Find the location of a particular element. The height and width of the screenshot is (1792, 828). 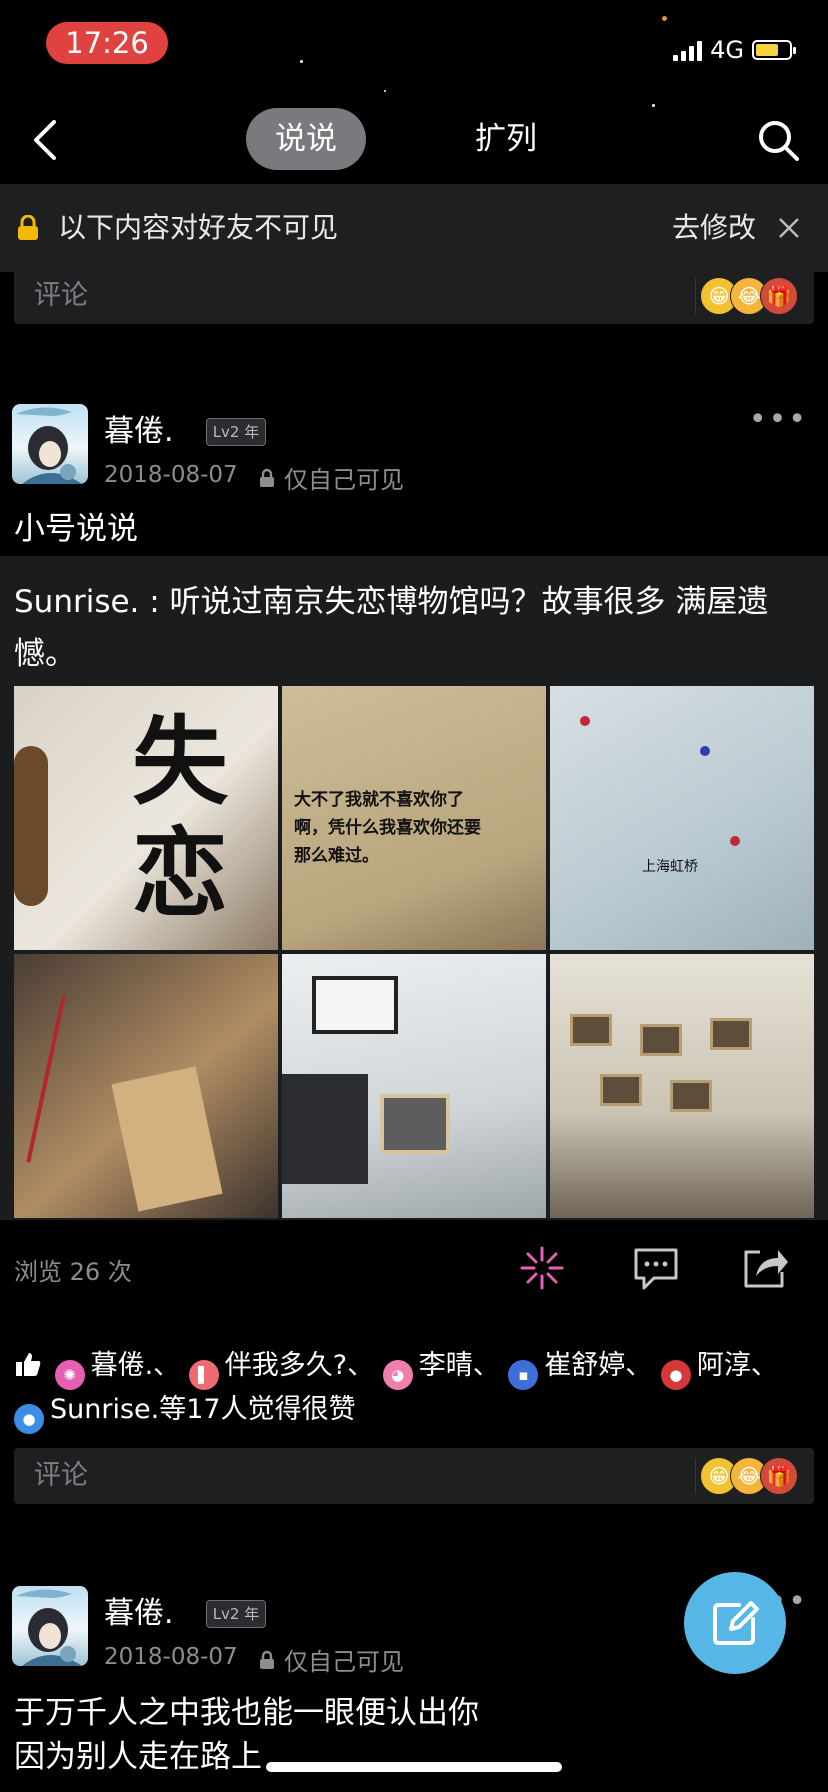

share-icon is located at coordinates (766, 1268).